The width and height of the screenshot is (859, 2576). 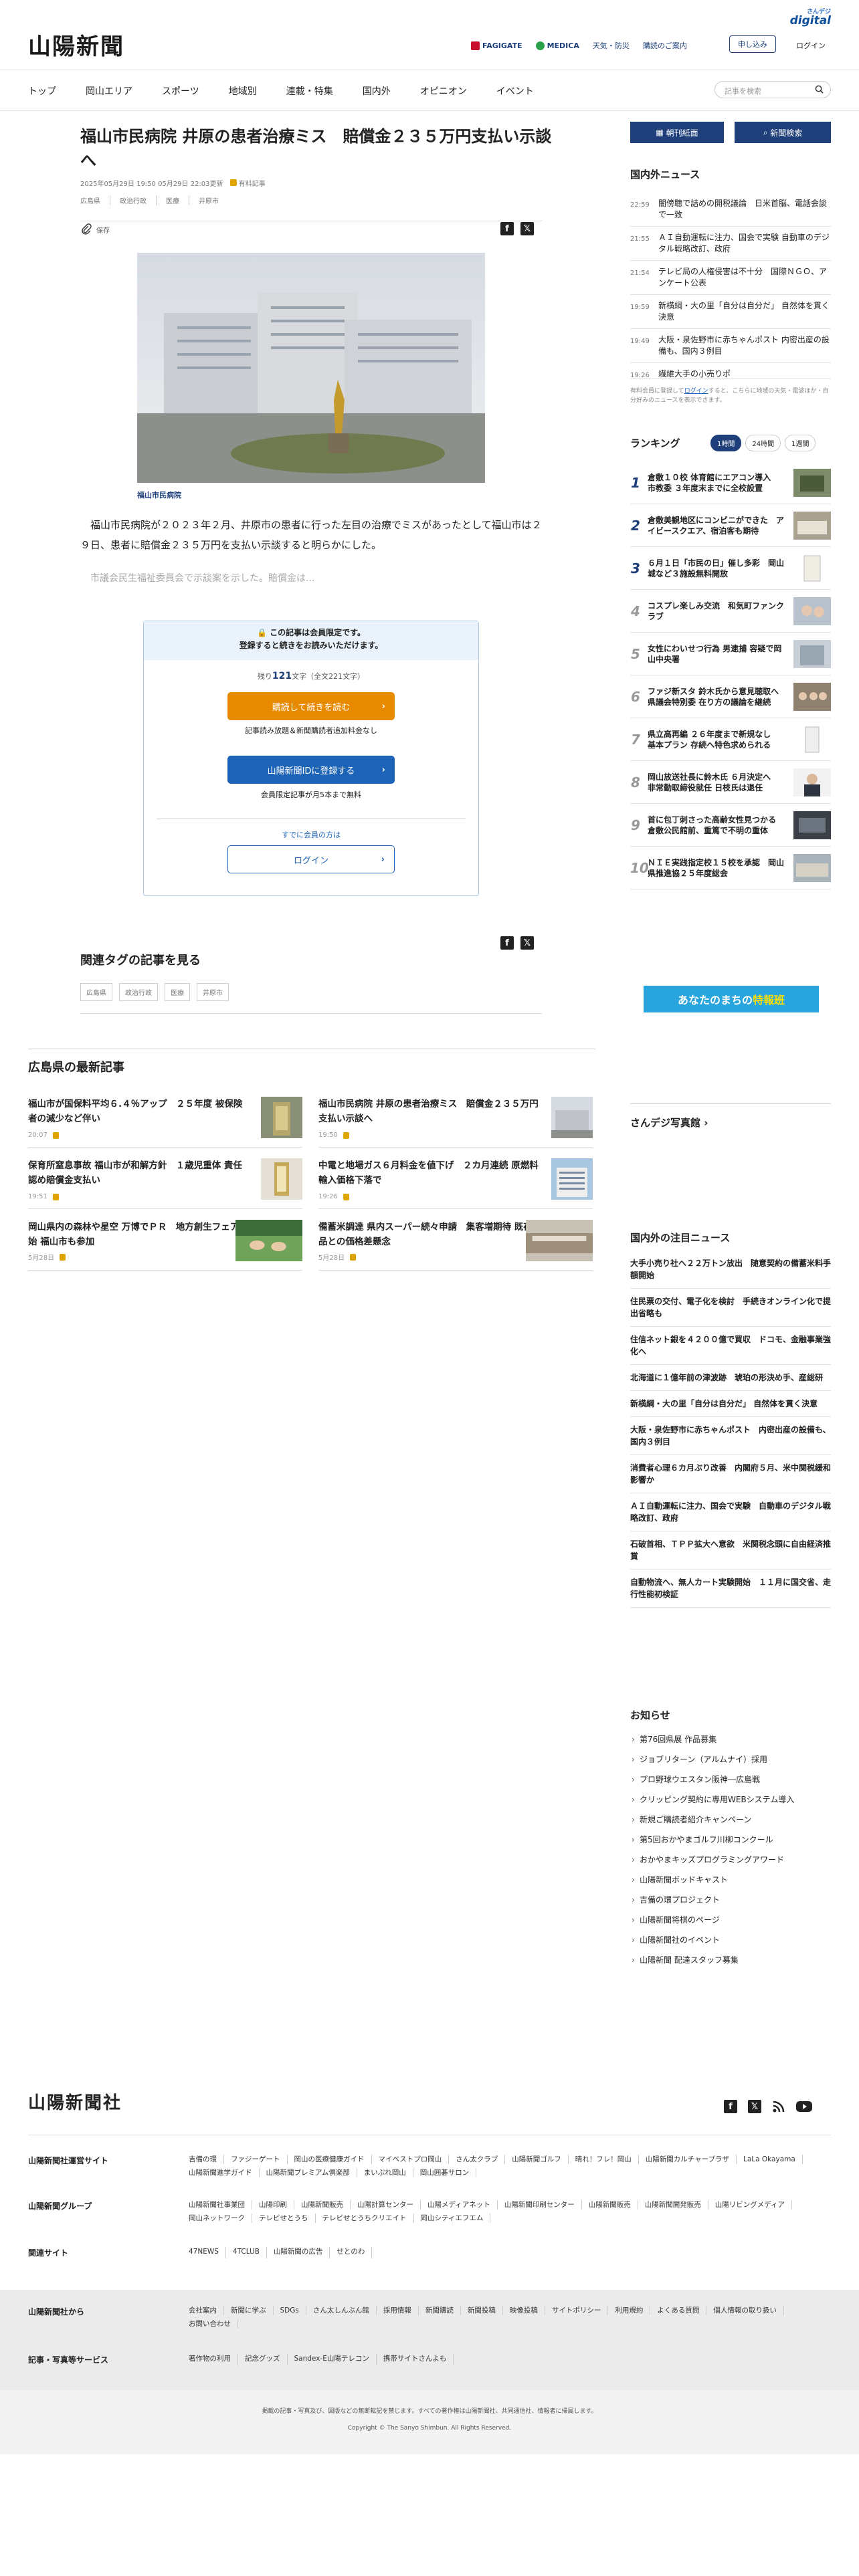 What do you see at coordinates (524, 2310) in the screenshot?
I see `footer-link: 映像投稿` at bounding box center [524, 2310].